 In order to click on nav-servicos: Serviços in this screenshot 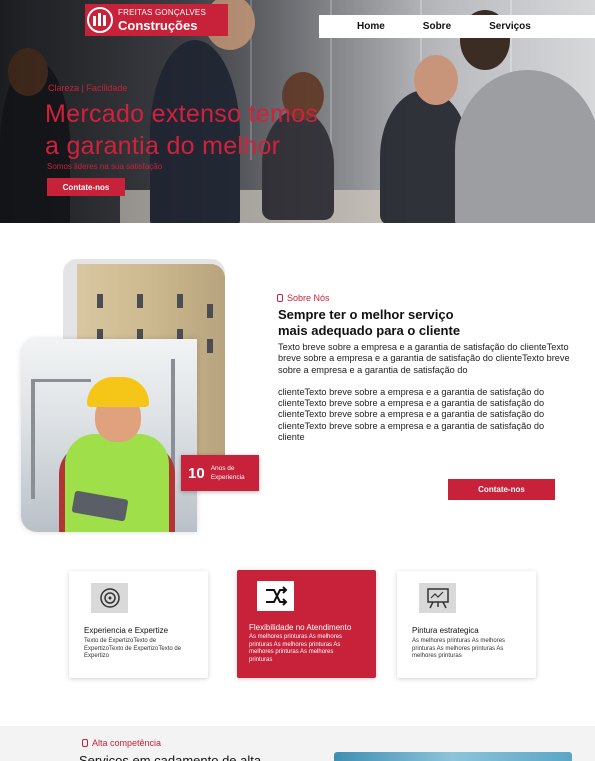, I will do `click(510, 26)`.